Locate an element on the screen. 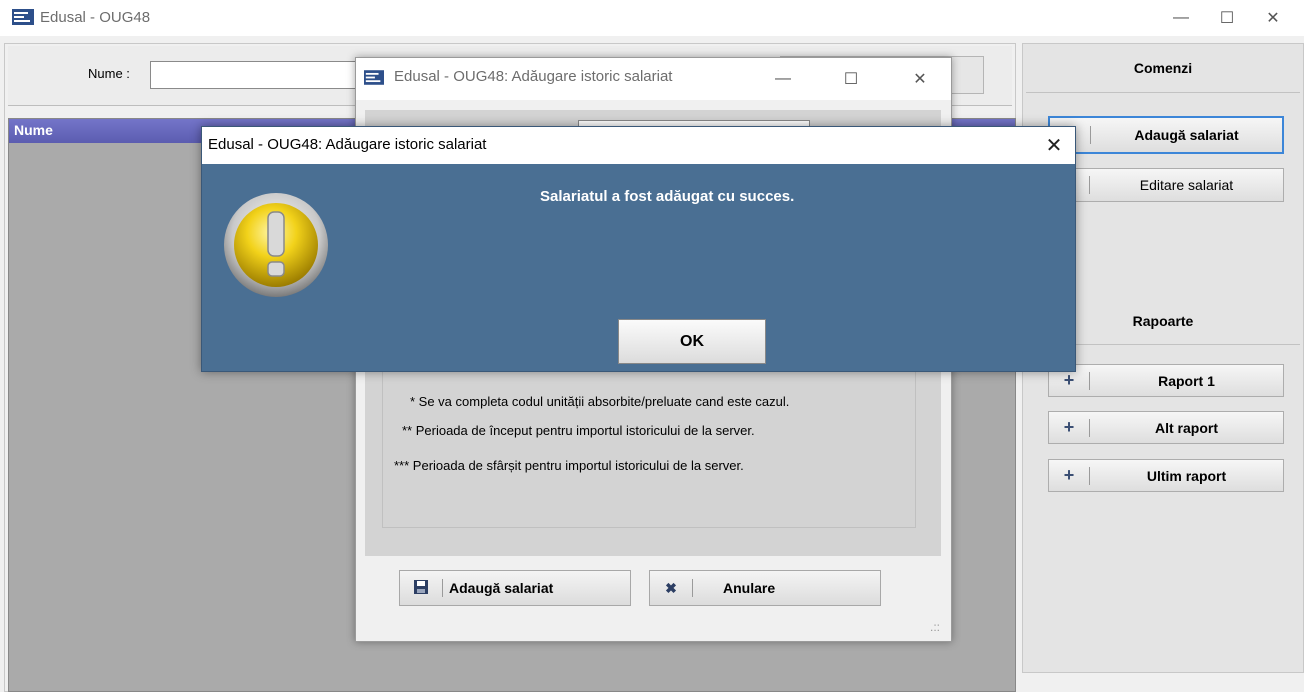 This screenshot has height=692, width=1304. dialog-add-employee-button: Adaugă salariat is located at coordinates (515, 588).